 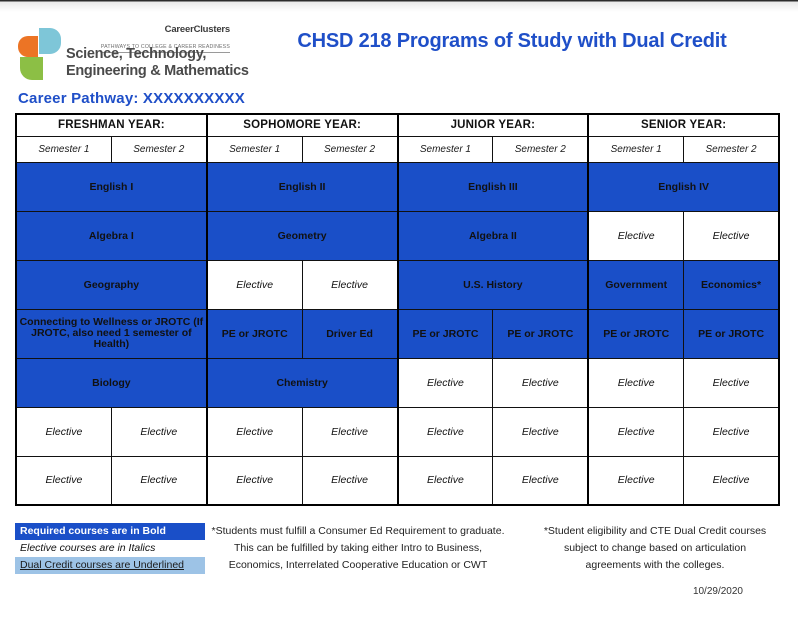 I want to click on required-course-cell: Algebra I, so click(x=111, y=235).